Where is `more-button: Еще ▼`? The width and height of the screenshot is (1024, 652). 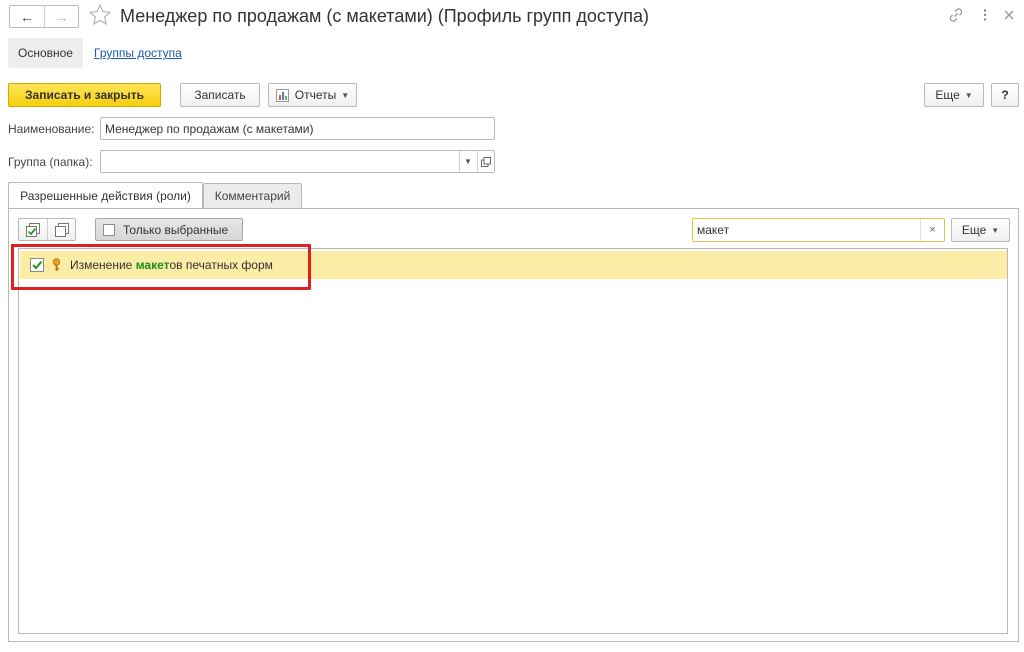
more-button: Еще ▼ is located at coordinates (954, 95).